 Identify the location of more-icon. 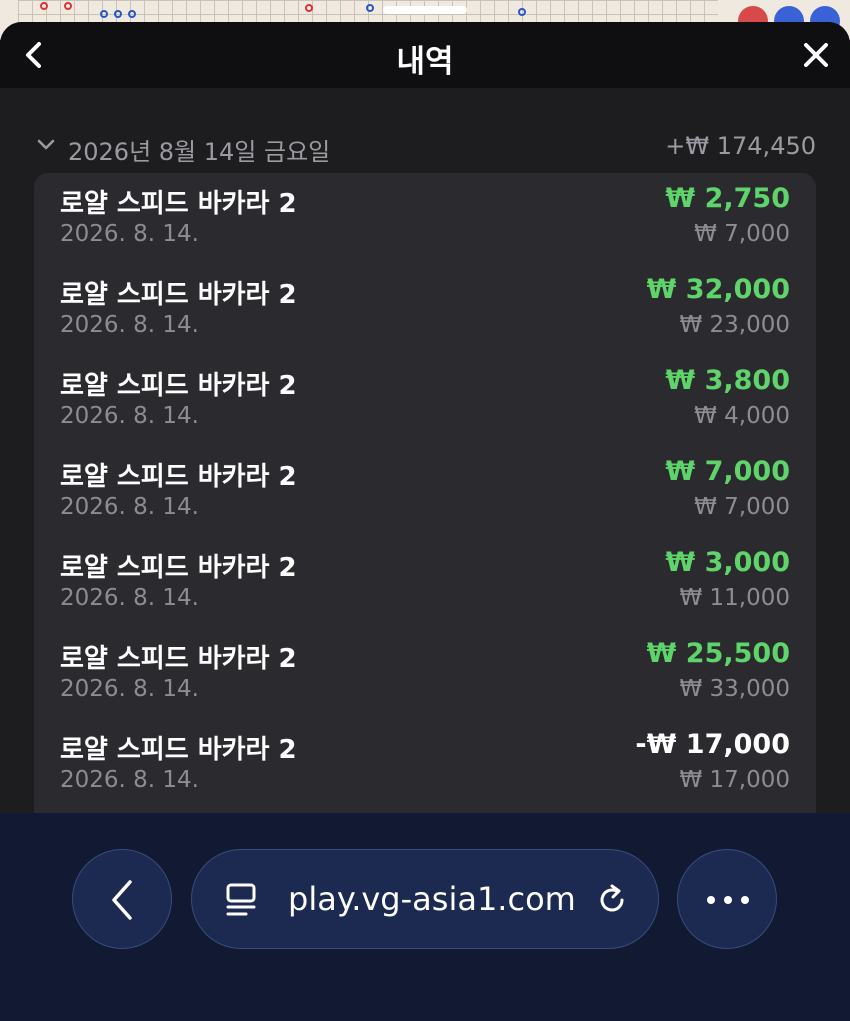
(728, 900).